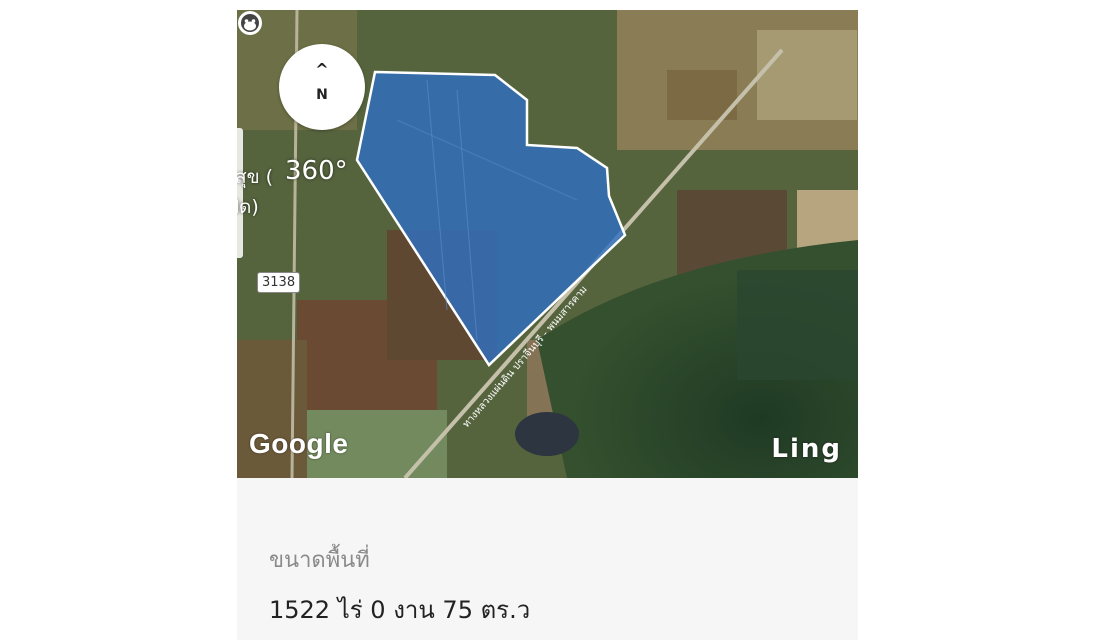 The image size is (1095, 640). I want to click on area-value: 1522 ไร่ 0 งาน 75 ตร.ว, so click(400, 610).